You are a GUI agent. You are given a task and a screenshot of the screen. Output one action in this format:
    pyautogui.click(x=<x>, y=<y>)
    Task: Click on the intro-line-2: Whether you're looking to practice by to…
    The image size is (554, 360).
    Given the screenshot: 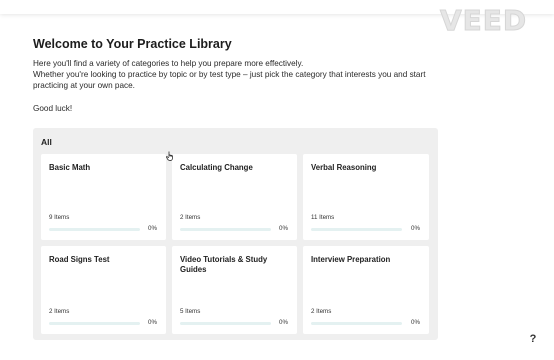 What is the action you would take?
    pyautogui.click(x=229, y=80)
    